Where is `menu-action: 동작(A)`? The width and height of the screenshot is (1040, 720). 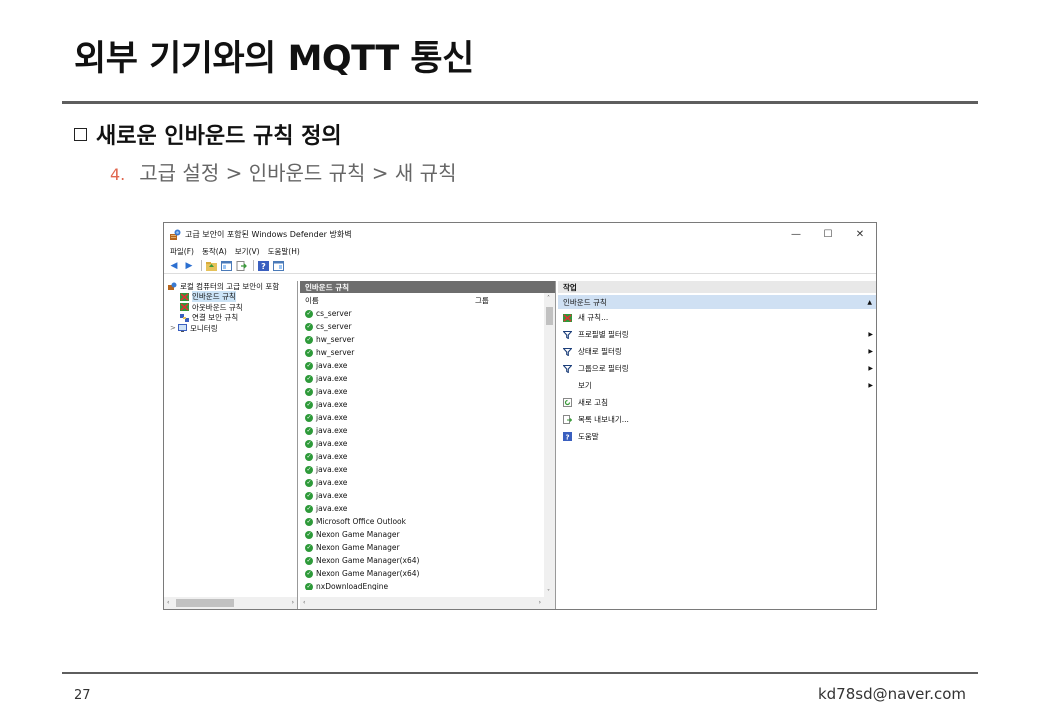 menu-action: 동작(A) is located at coordinates (214, 251).